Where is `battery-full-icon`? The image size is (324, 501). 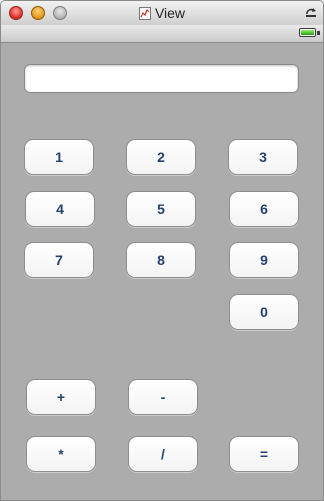 battery-full-icon is located at coordinates (307, 32).